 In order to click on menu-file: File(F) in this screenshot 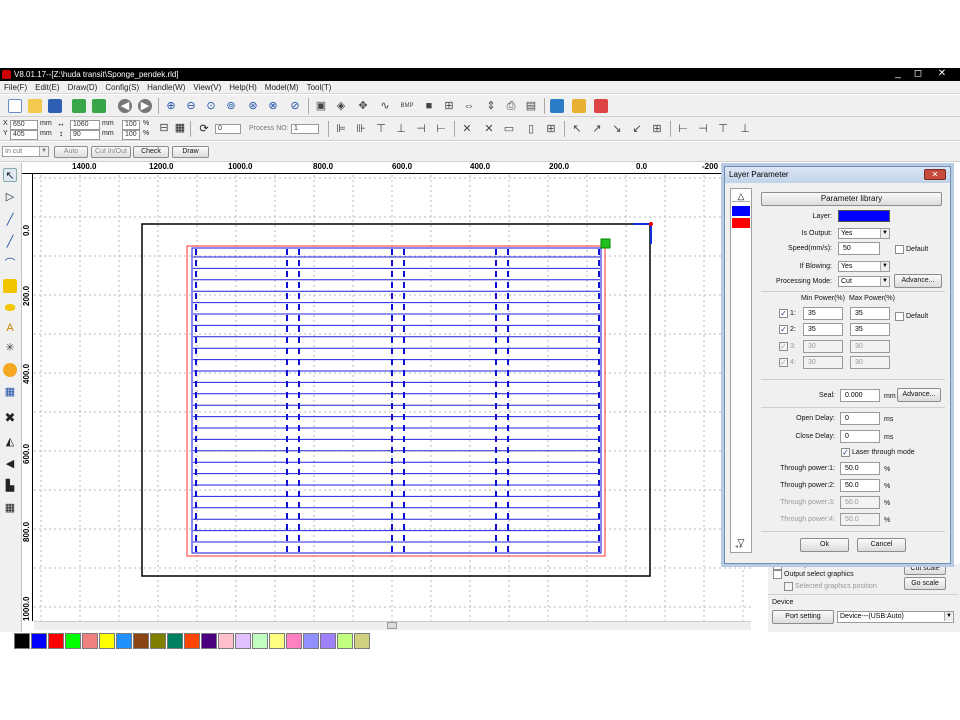, I will do `click(15, 87)`.